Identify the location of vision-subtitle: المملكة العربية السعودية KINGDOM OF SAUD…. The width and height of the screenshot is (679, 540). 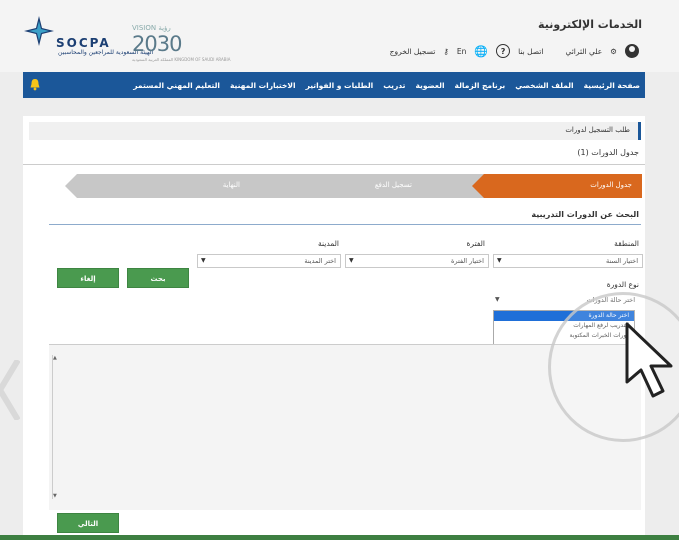
(181, 59).